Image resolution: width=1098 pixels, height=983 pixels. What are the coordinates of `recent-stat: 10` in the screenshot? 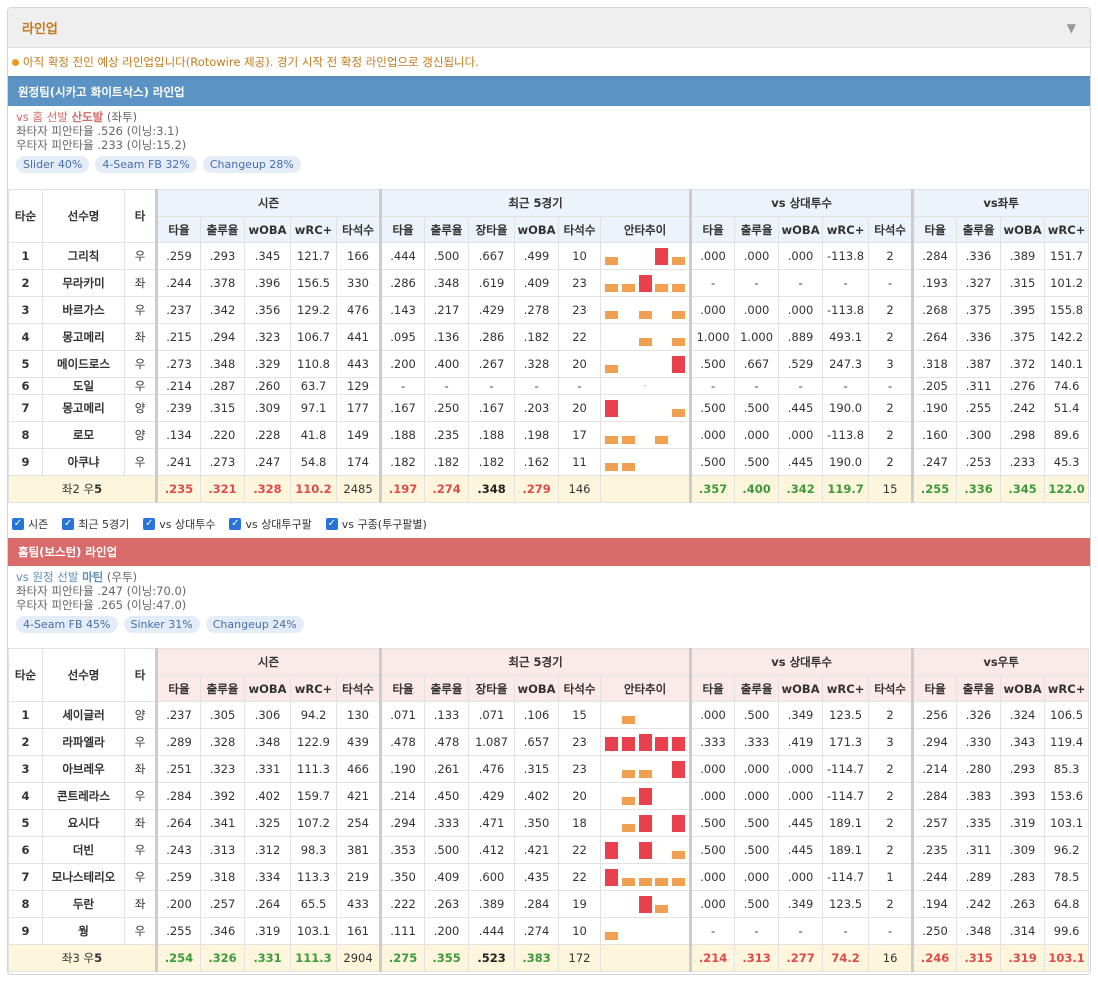 It's located at (580, 256).